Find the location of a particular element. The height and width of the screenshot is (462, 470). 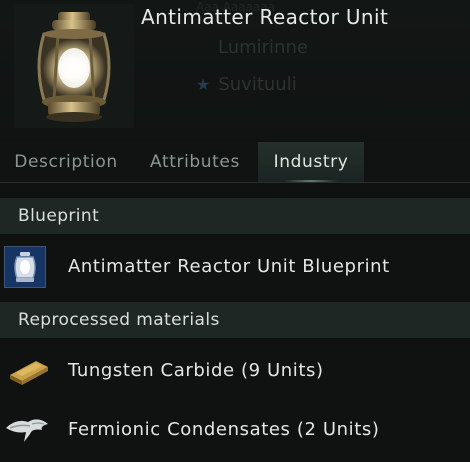

material-row: Fermionic Condensates (2 Units) is located at coordinates (235, 430).